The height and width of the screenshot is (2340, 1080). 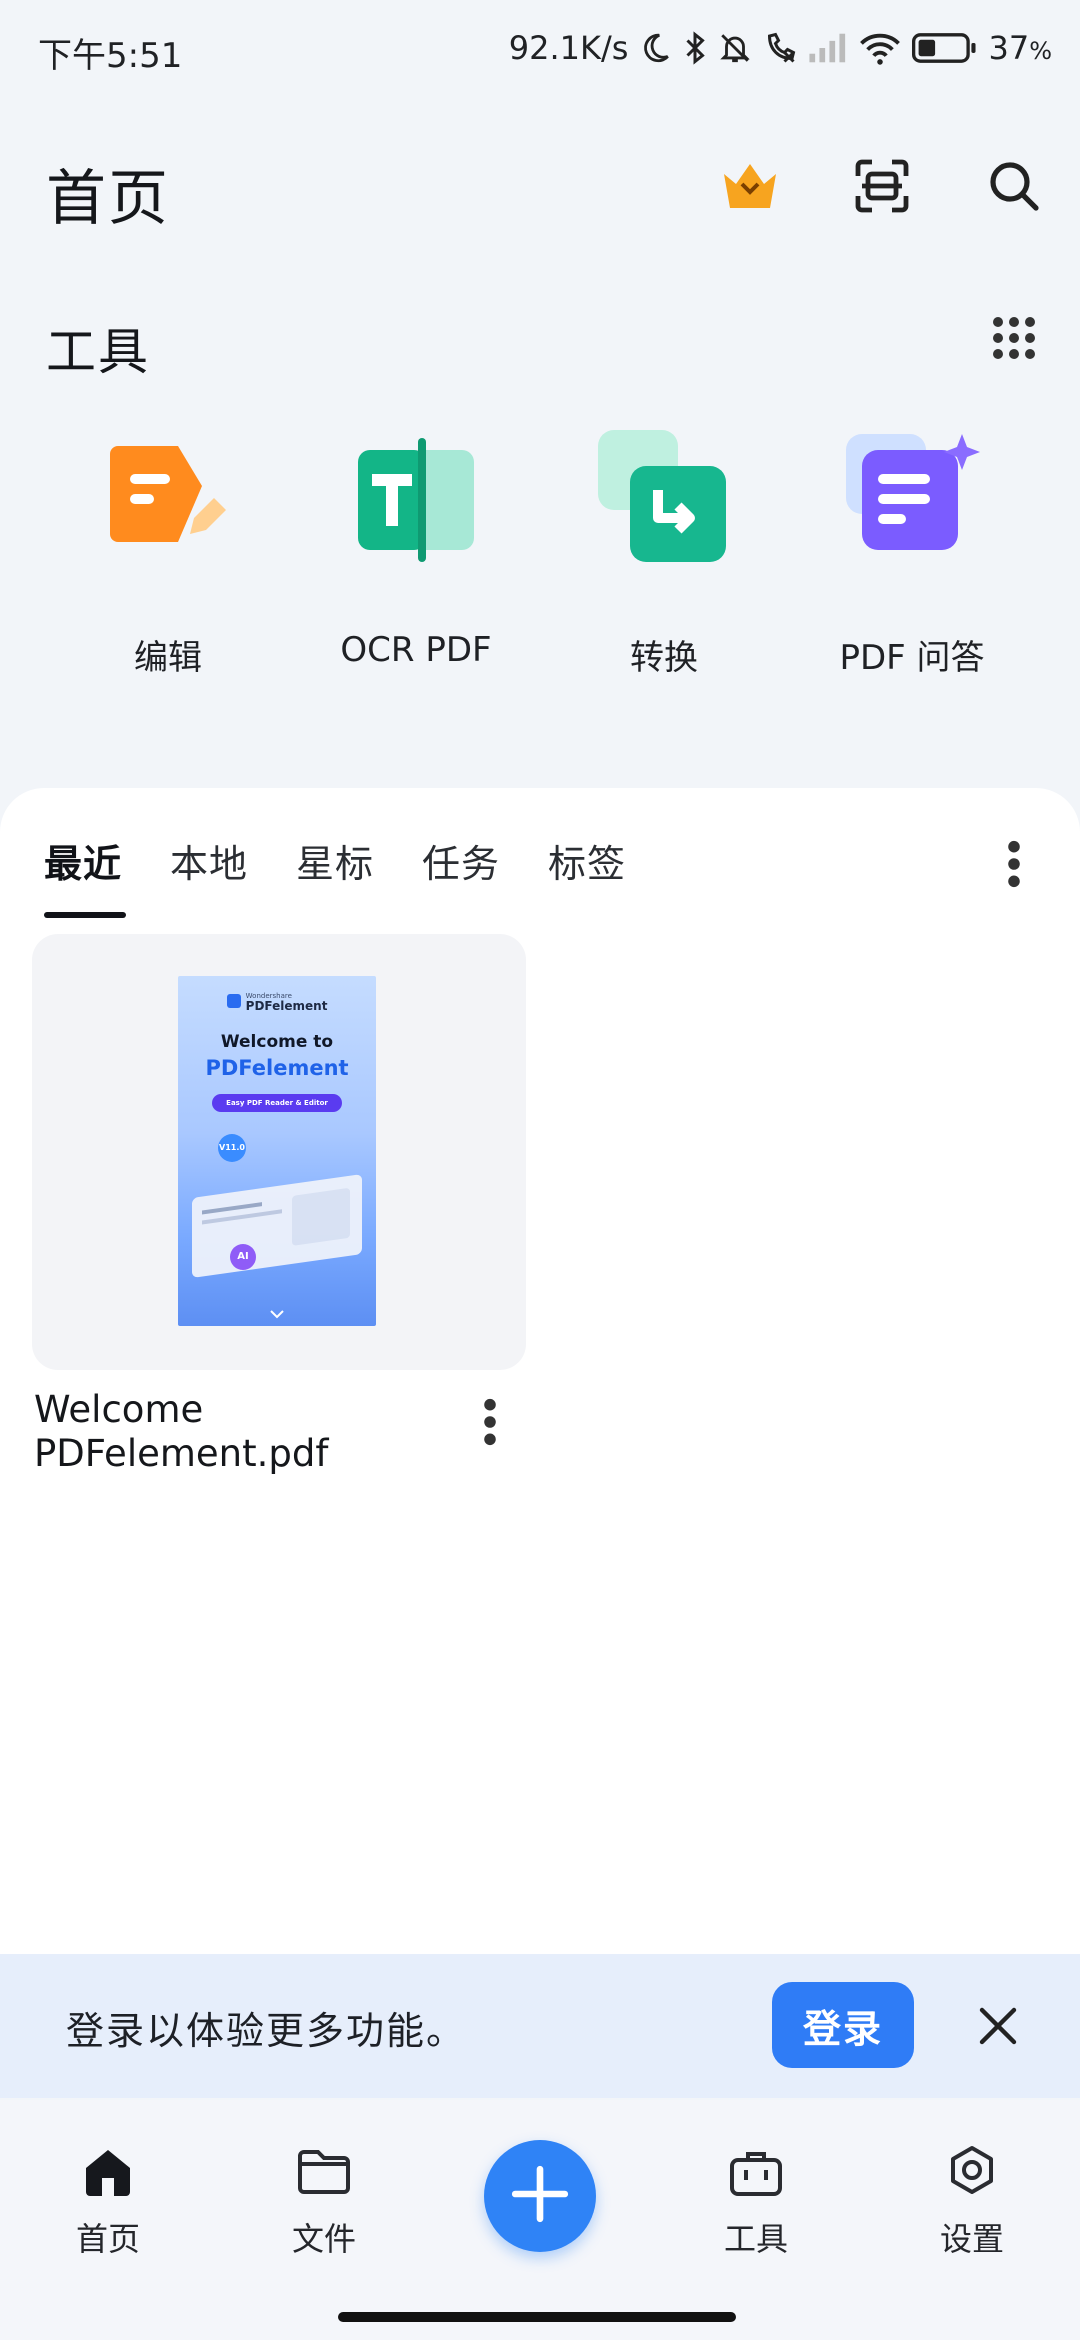 I want to click on chevron-down-icon, so click(x=277, y=1313).